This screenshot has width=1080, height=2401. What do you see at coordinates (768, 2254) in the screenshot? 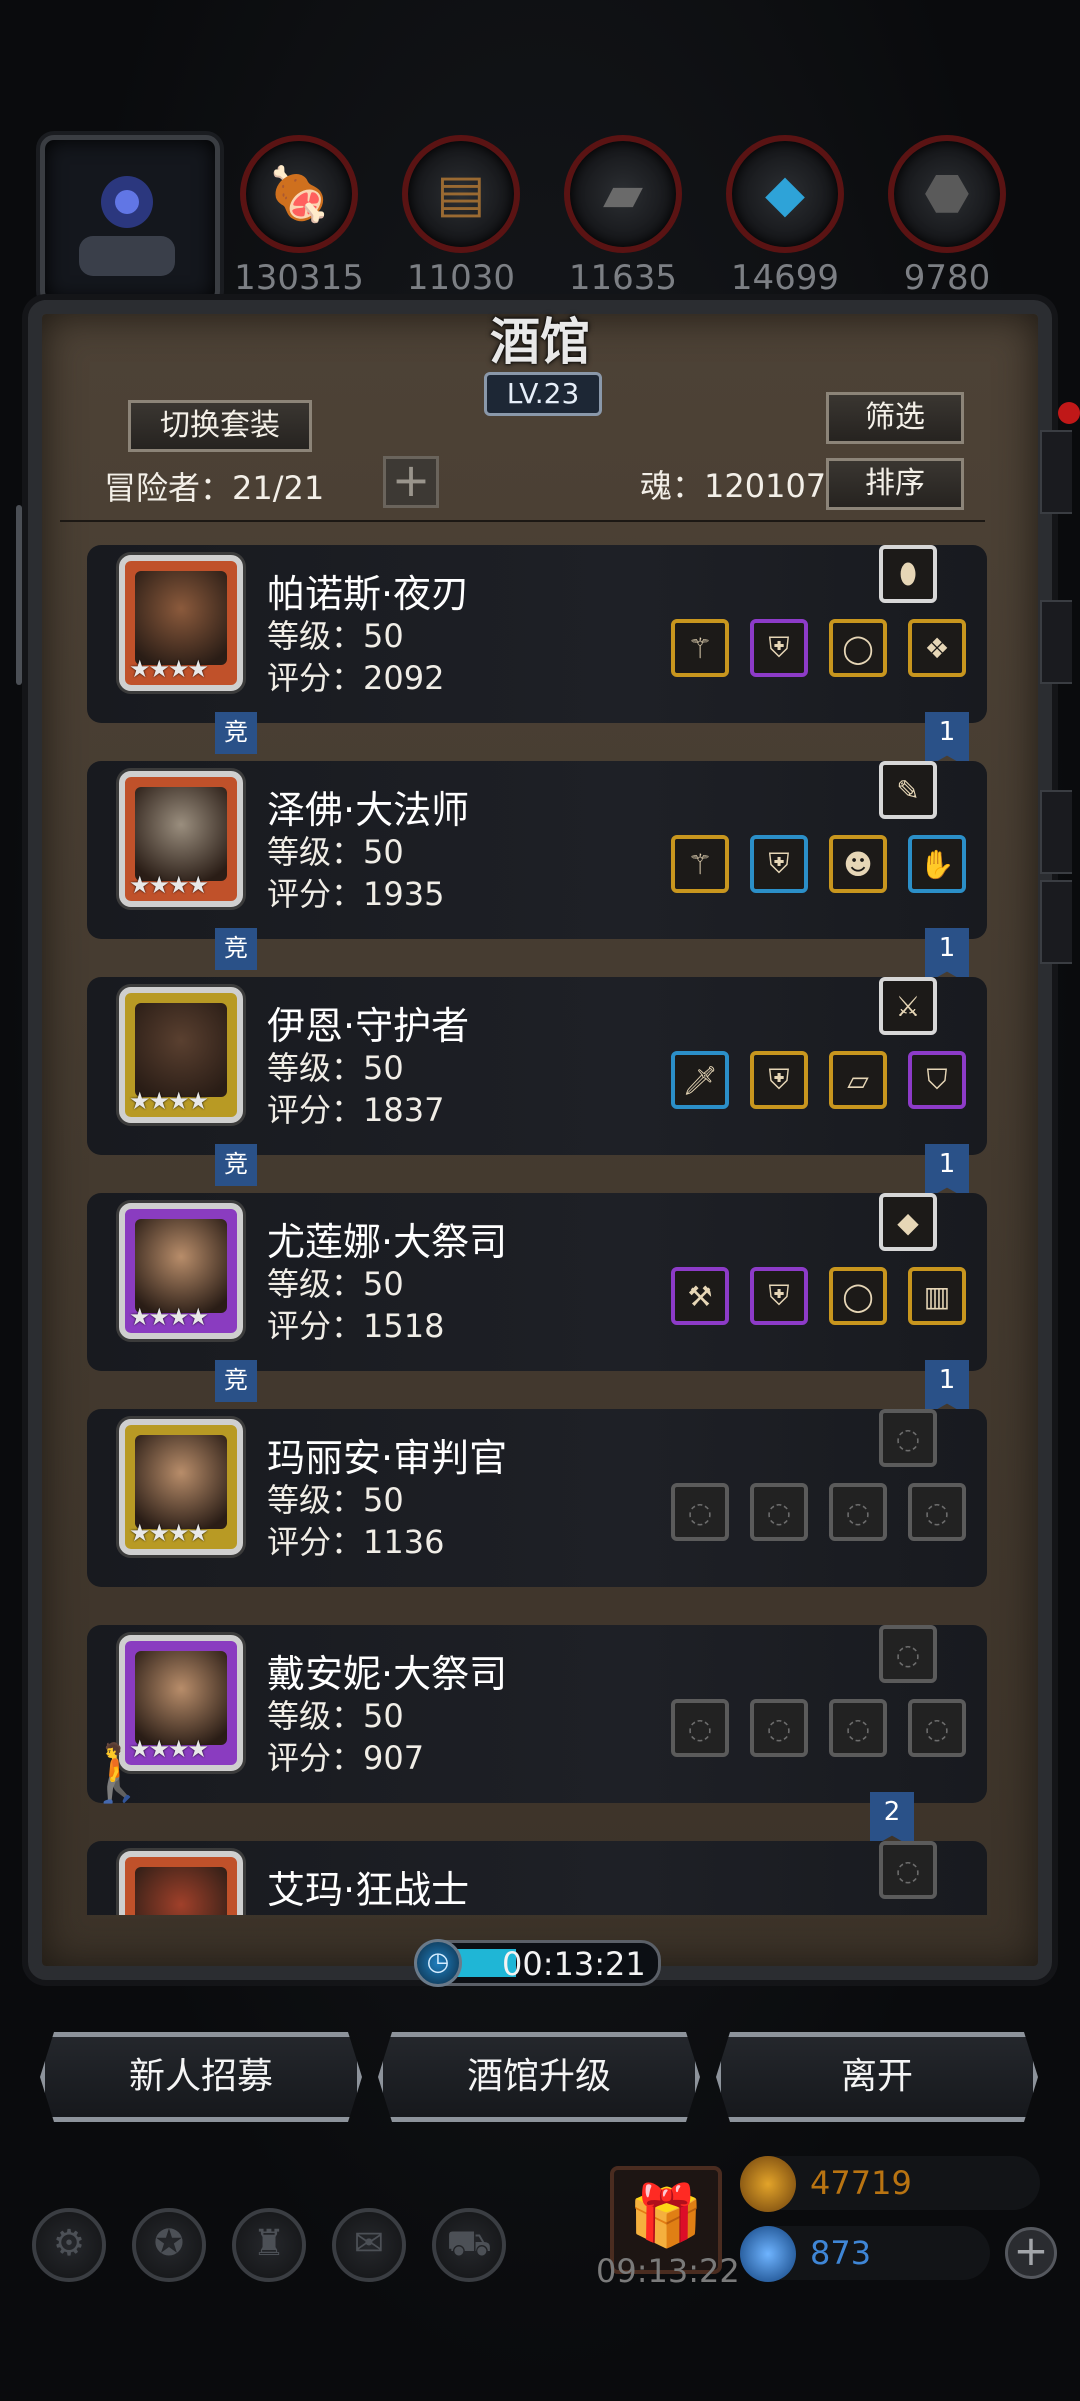
I see `blue-gem-icon` at bounding box center [768, 2254].